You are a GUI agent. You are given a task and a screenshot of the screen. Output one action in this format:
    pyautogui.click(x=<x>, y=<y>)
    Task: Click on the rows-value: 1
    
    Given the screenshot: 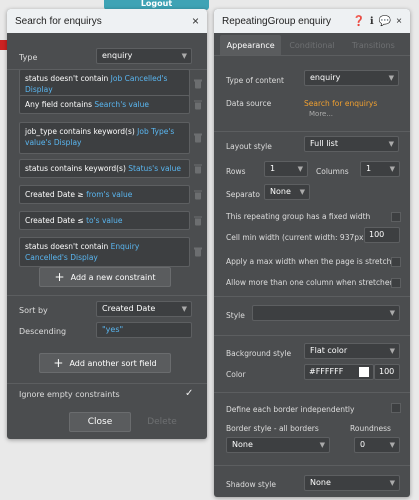 What is the action you would take?
    pyautogui.click(x=273, y=168)
    